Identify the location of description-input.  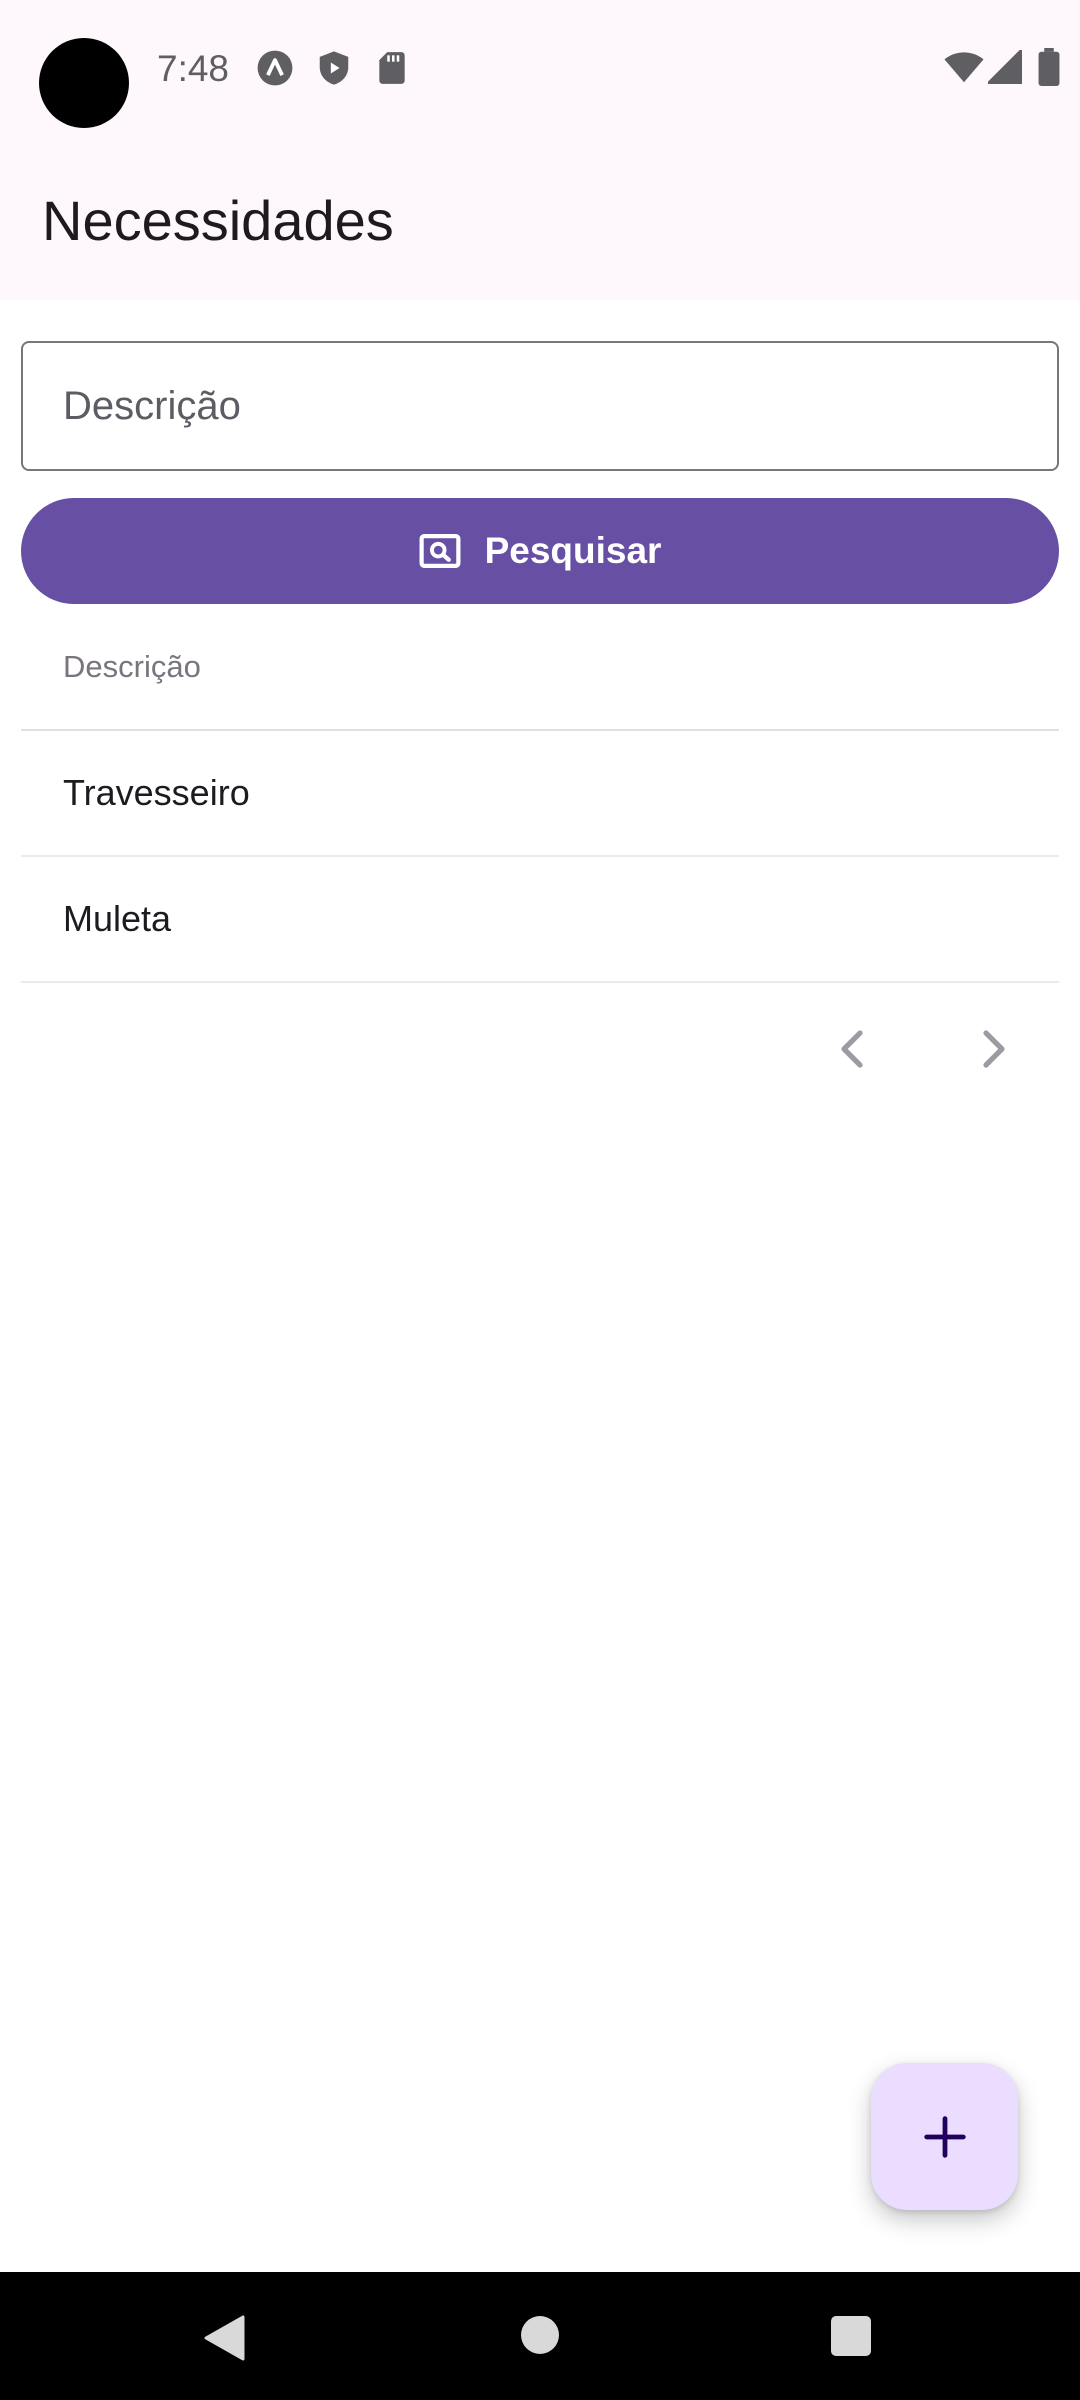
(543, 406).